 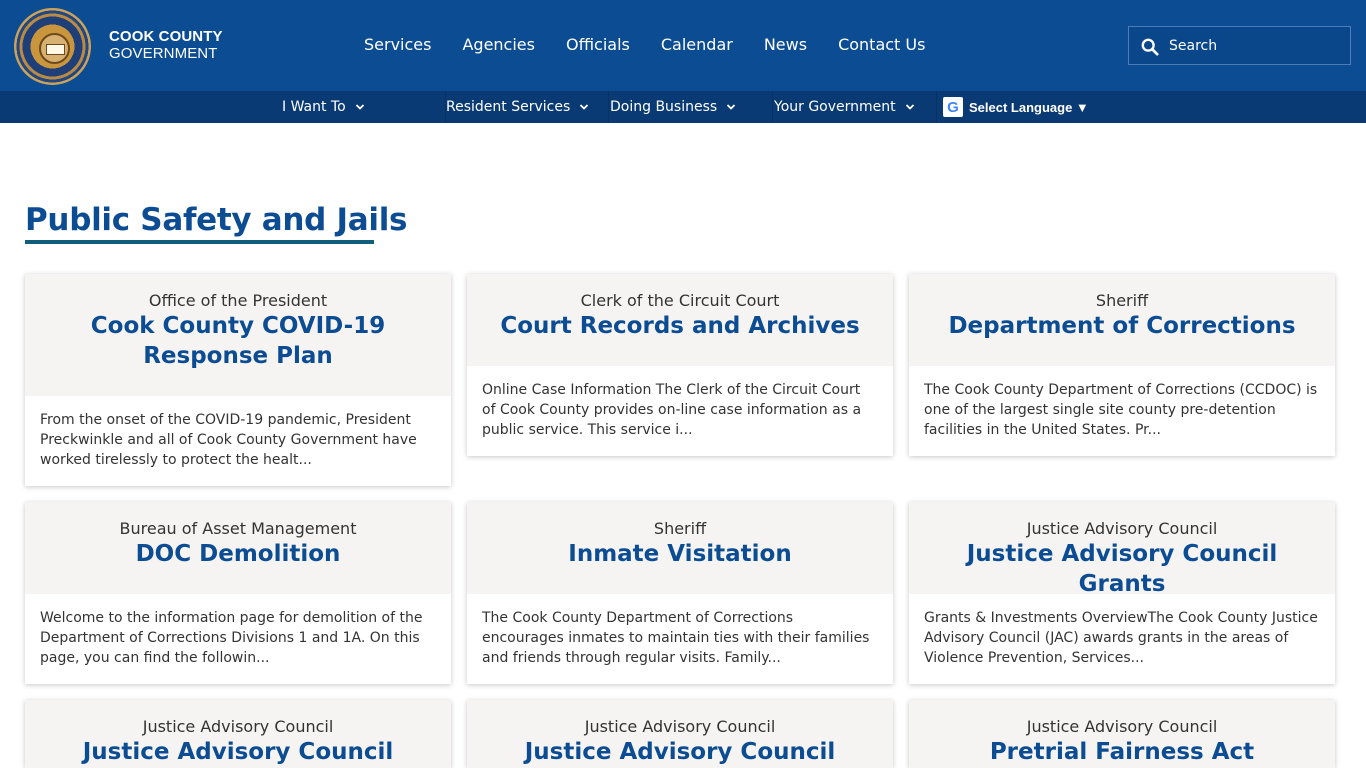 What do you see at coordinates (697, 46) in the screenshot?
I see `nav-calendar: Calendar` at bounding box center [697, 46].